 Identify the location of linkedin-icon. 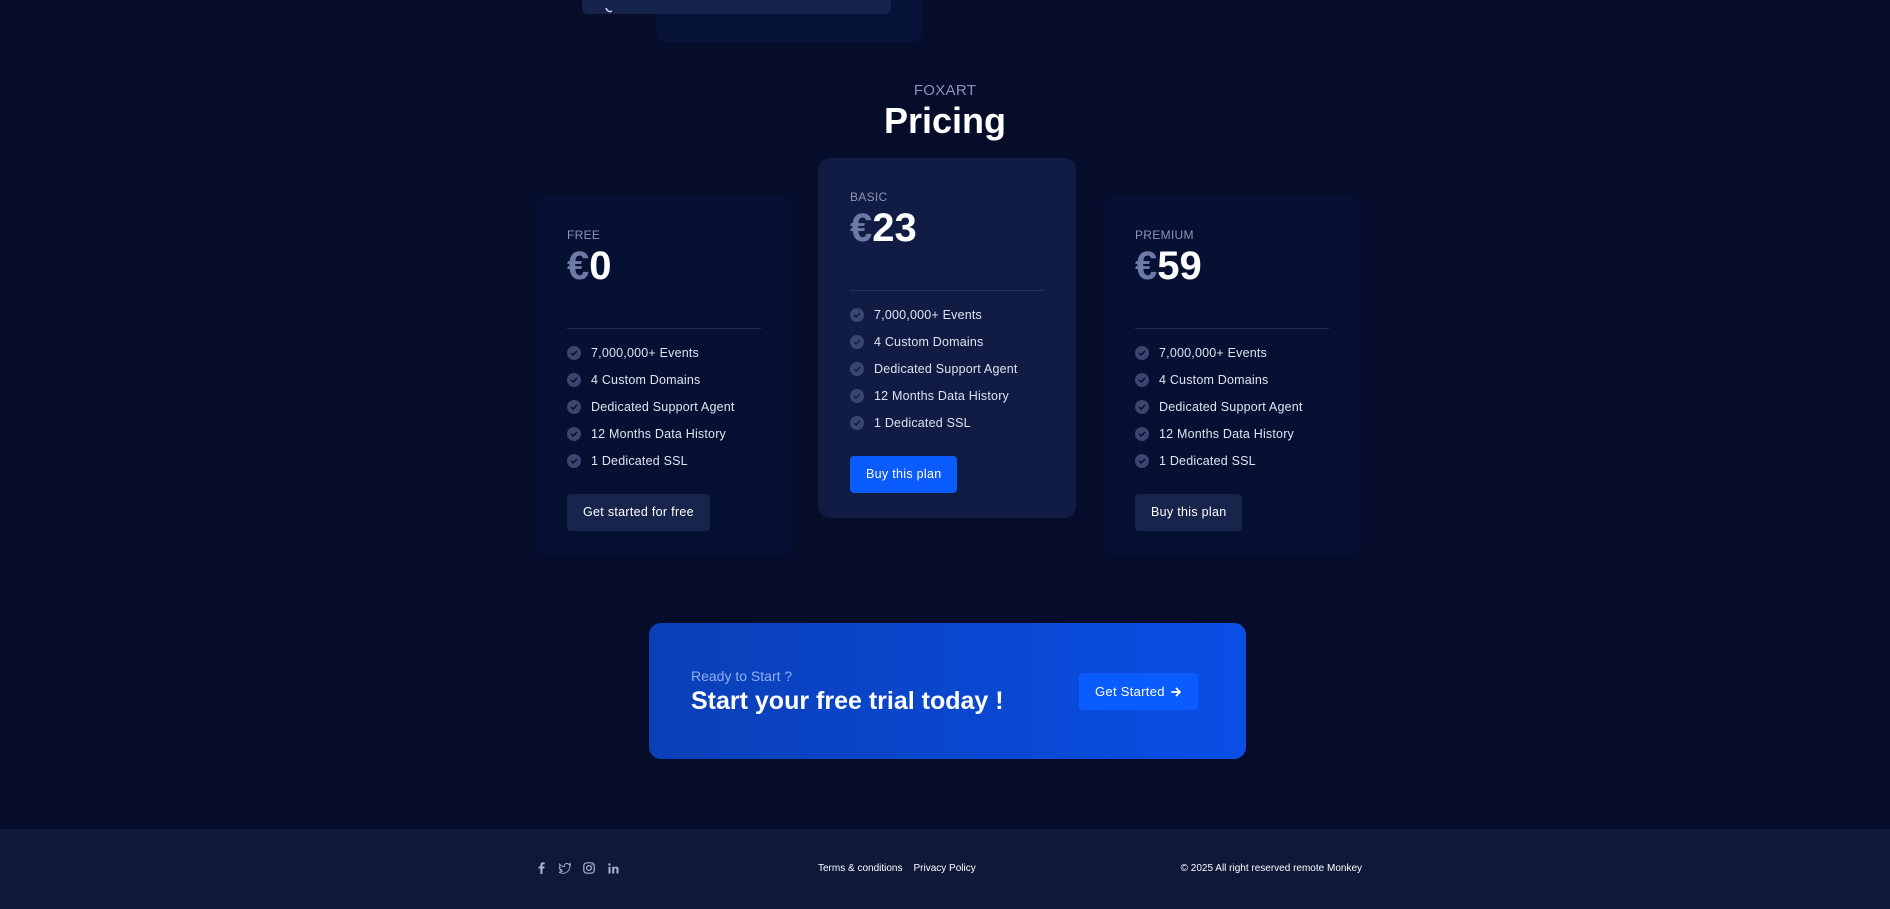
(613, 868).